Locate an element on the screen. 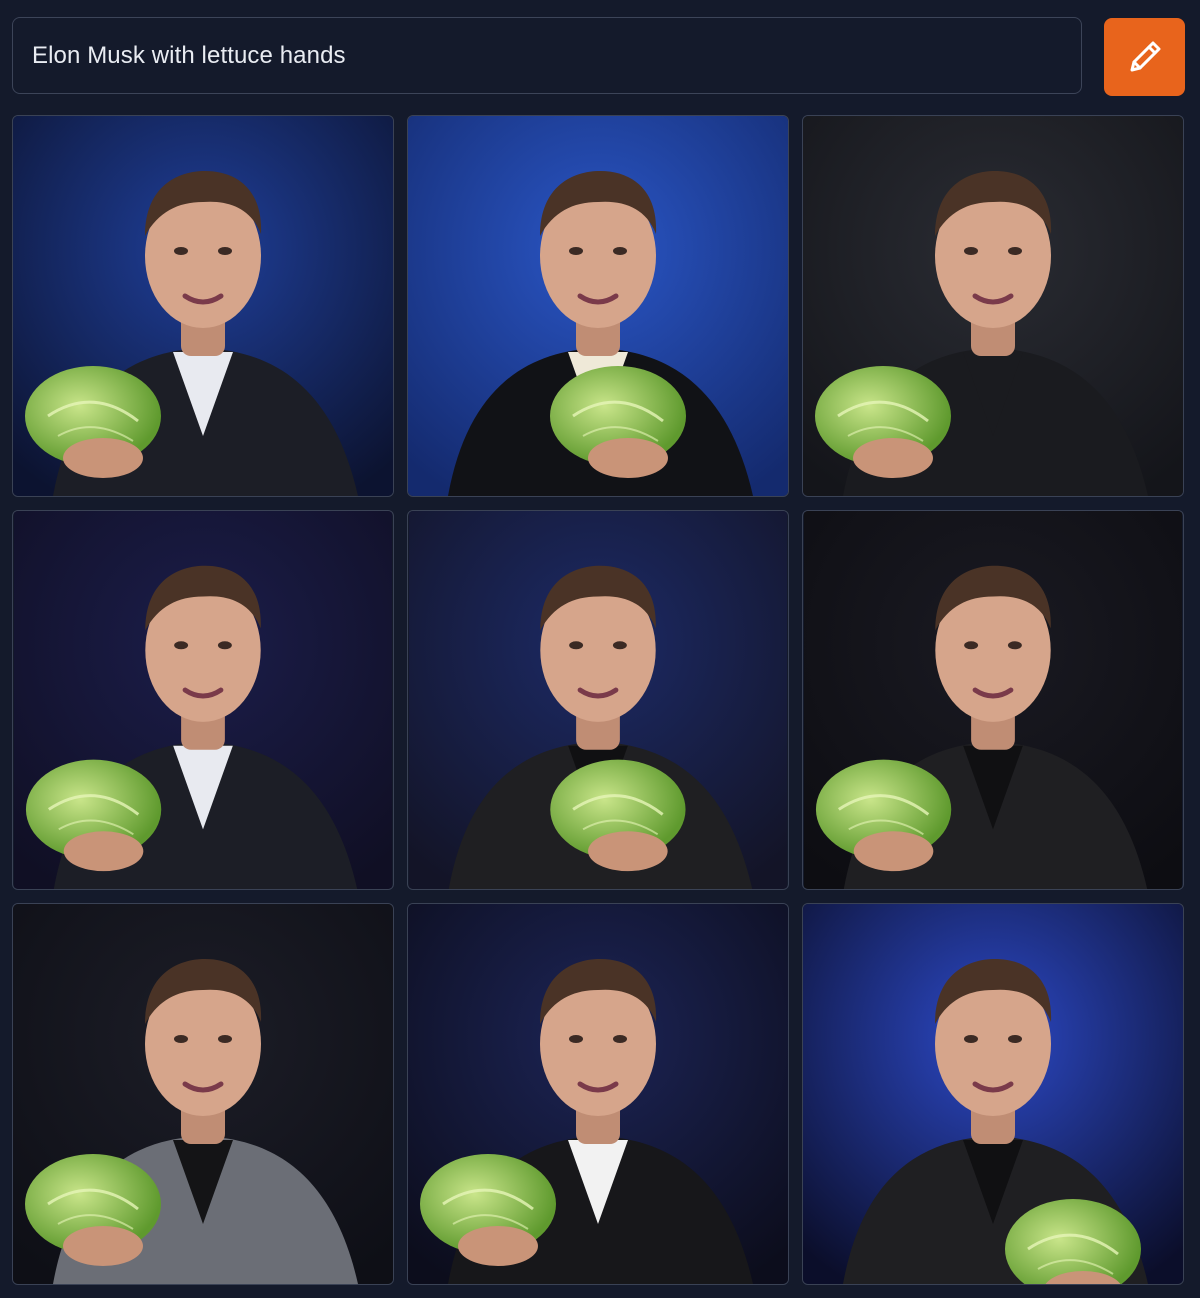 The width and height of the screenshot is (1200, 1298). prompt-input: Elon Musk with lettuce hands is located at coordinates (547, 55).